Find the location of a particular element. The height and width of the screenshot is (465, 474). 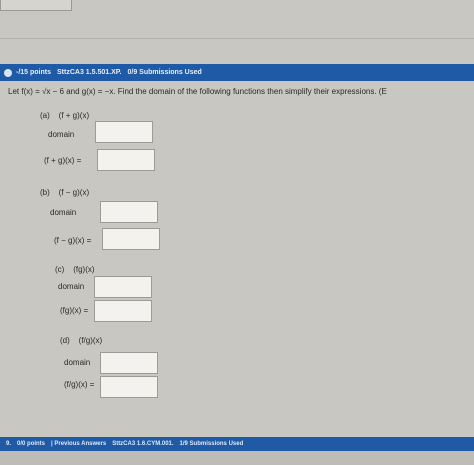

part-a-expr-input is located at coordinates (126, 160).